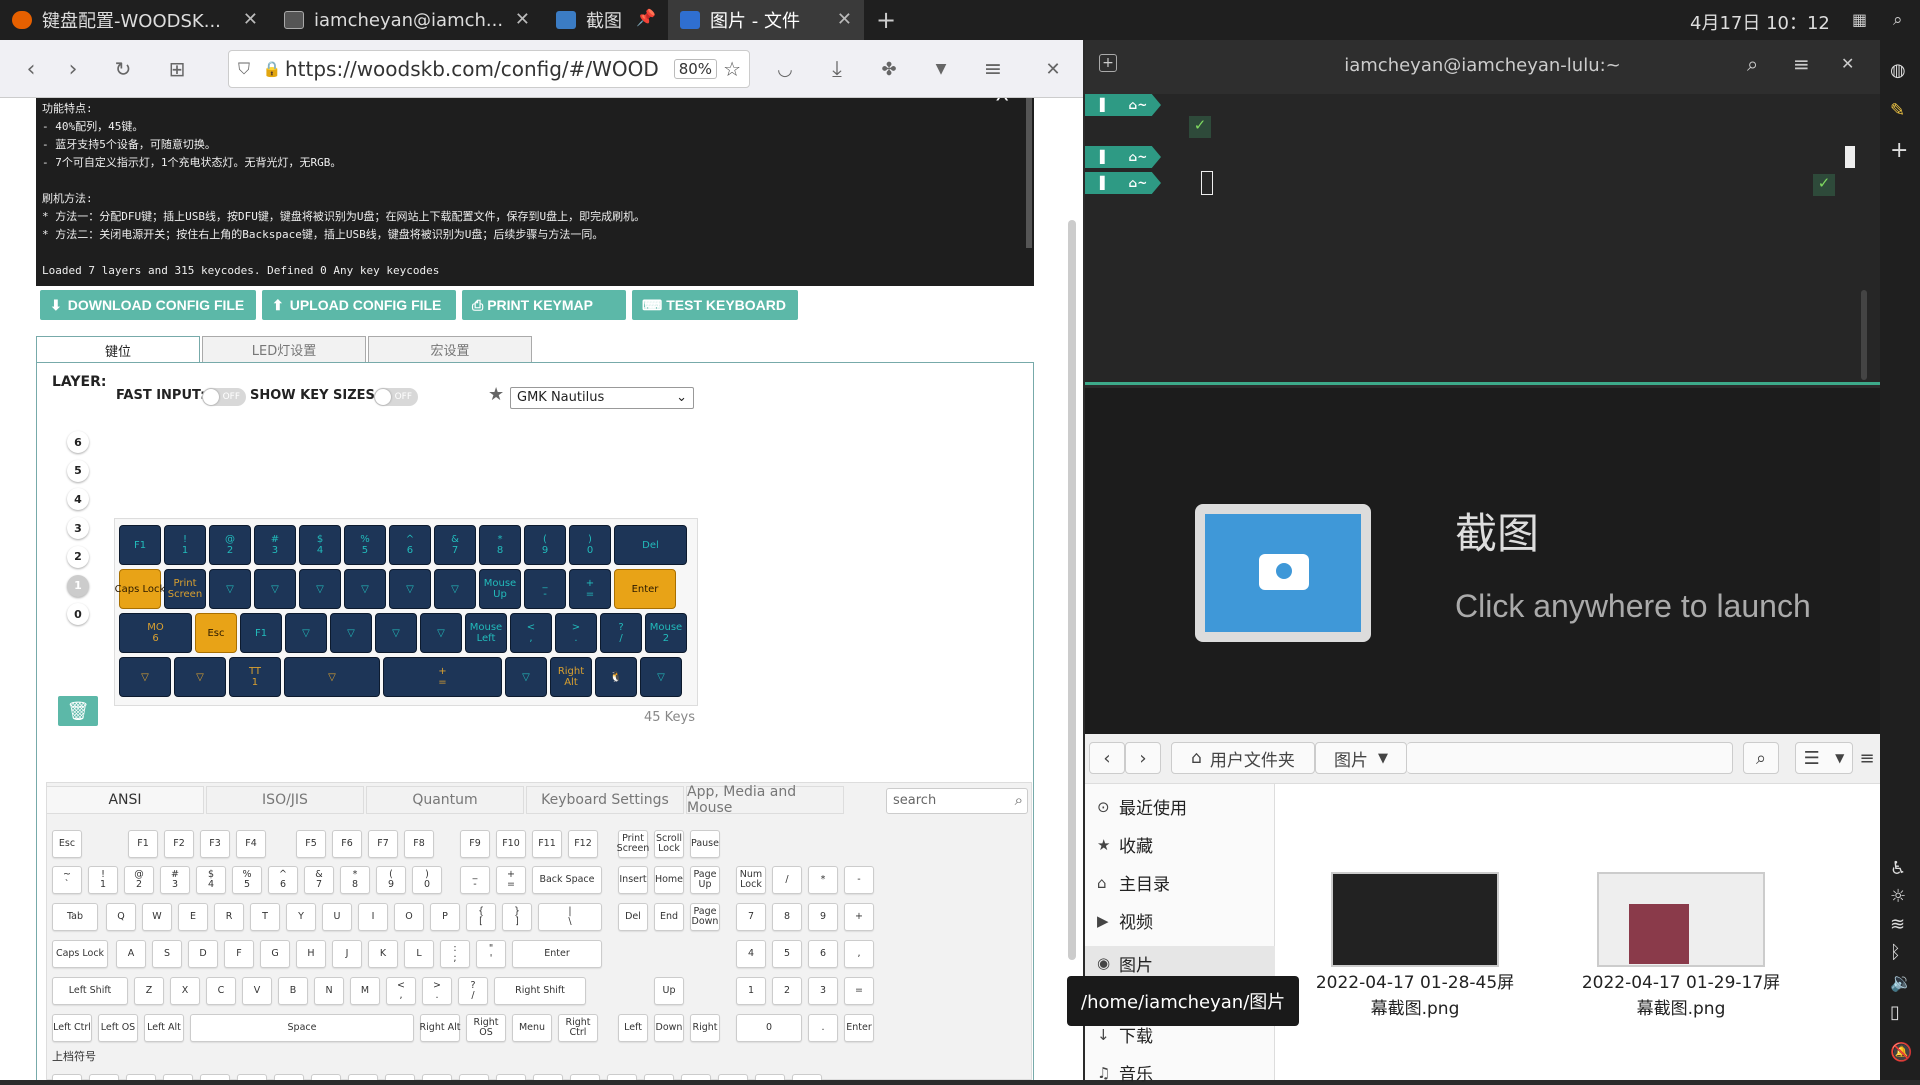  What do you see at coordinates (705, 1028) in the screenshot?
I see `keycode-key: Right` at bounding box center [705, 1028].